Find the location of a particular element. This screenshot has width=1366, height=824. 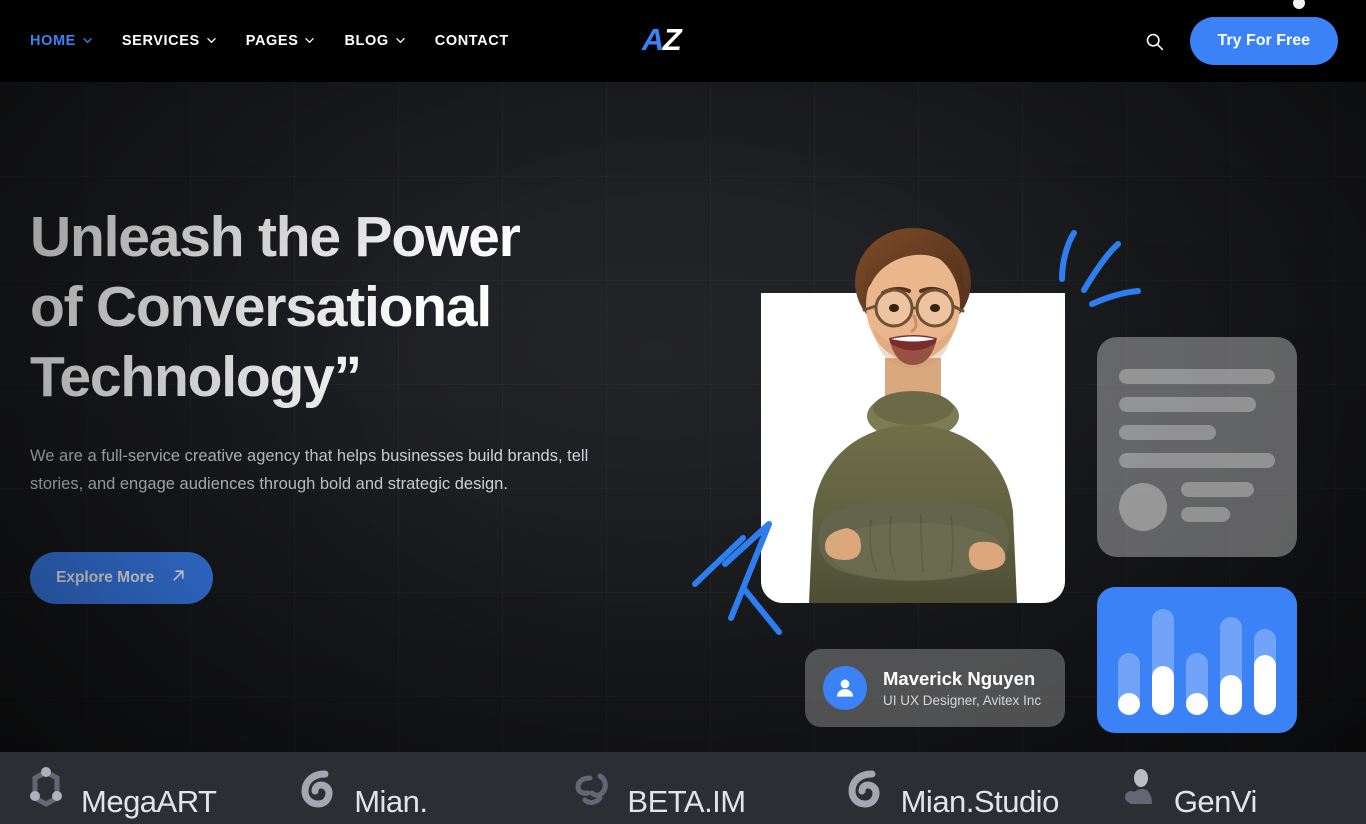

try-for-free-button: Try For Free is located at coordinates (1263, 41).